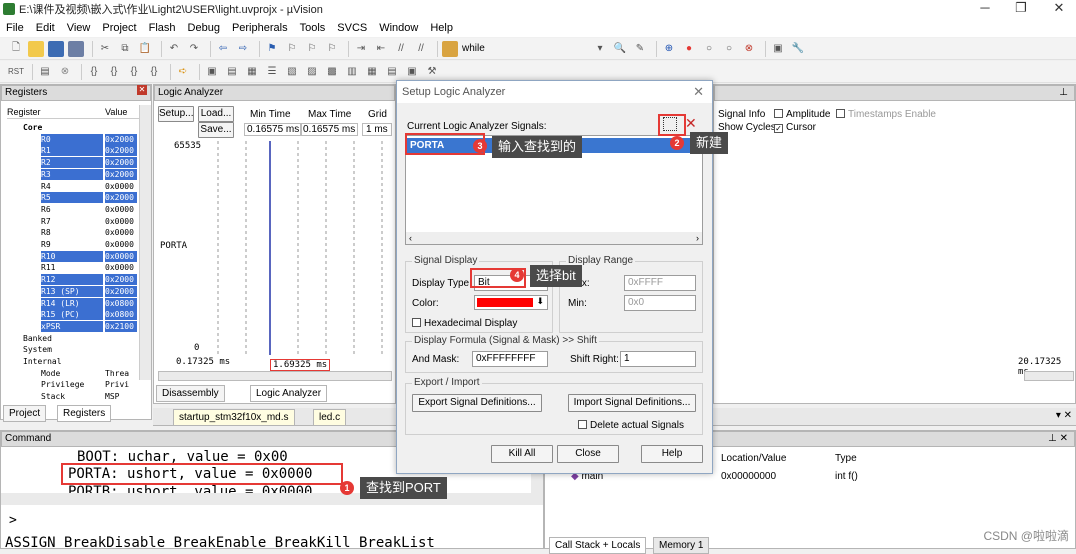 The width and height of the screenshot is (1076, 554). I want to click on menu-peripherals: Peripherals, so click(260, 28).